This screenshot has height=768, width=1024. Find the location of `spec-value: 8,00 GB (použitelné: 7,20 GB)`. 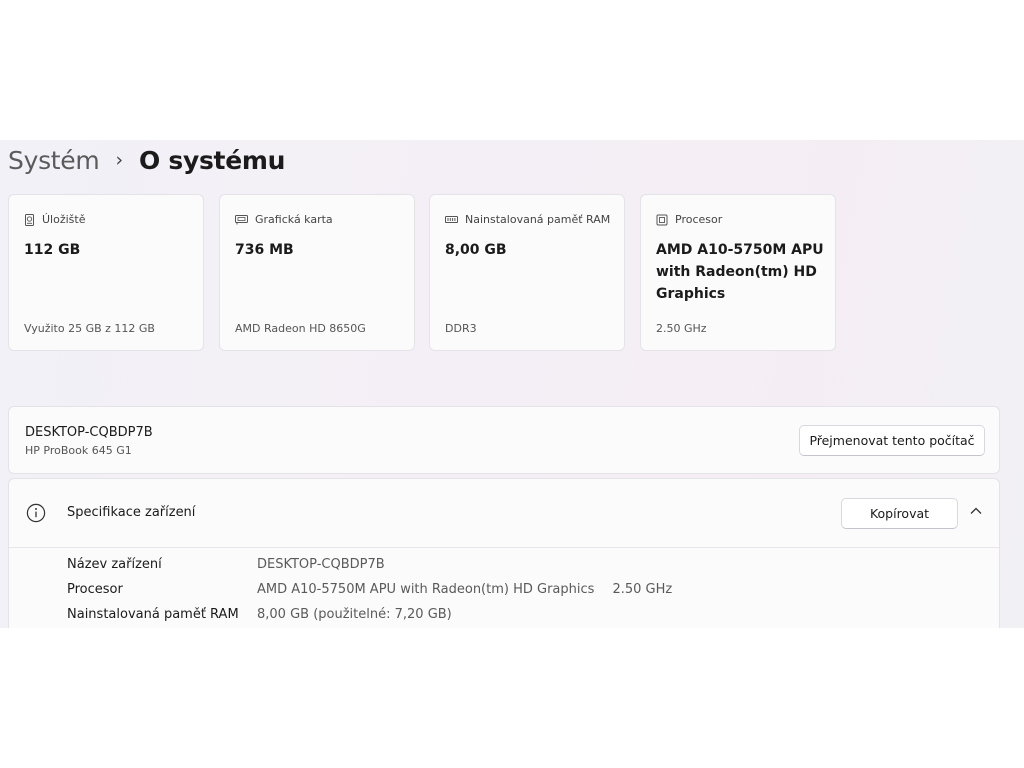

spec-value: 8,00 GB (použitelné: 7,20 GB) is located at coordinates (354, 614).